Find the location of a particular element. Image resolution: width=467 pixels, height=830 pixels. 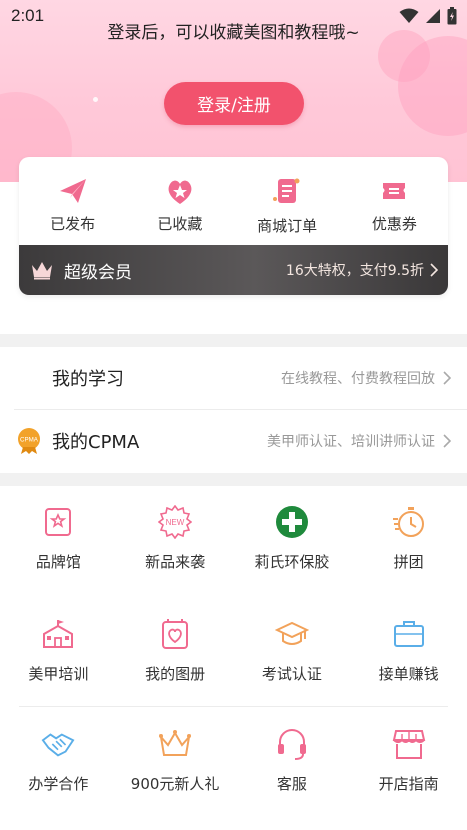

menu-row-my-cpma: 我的CPMA 美甲师认证、培训讲师认证 is located at coordinates (233, 441).